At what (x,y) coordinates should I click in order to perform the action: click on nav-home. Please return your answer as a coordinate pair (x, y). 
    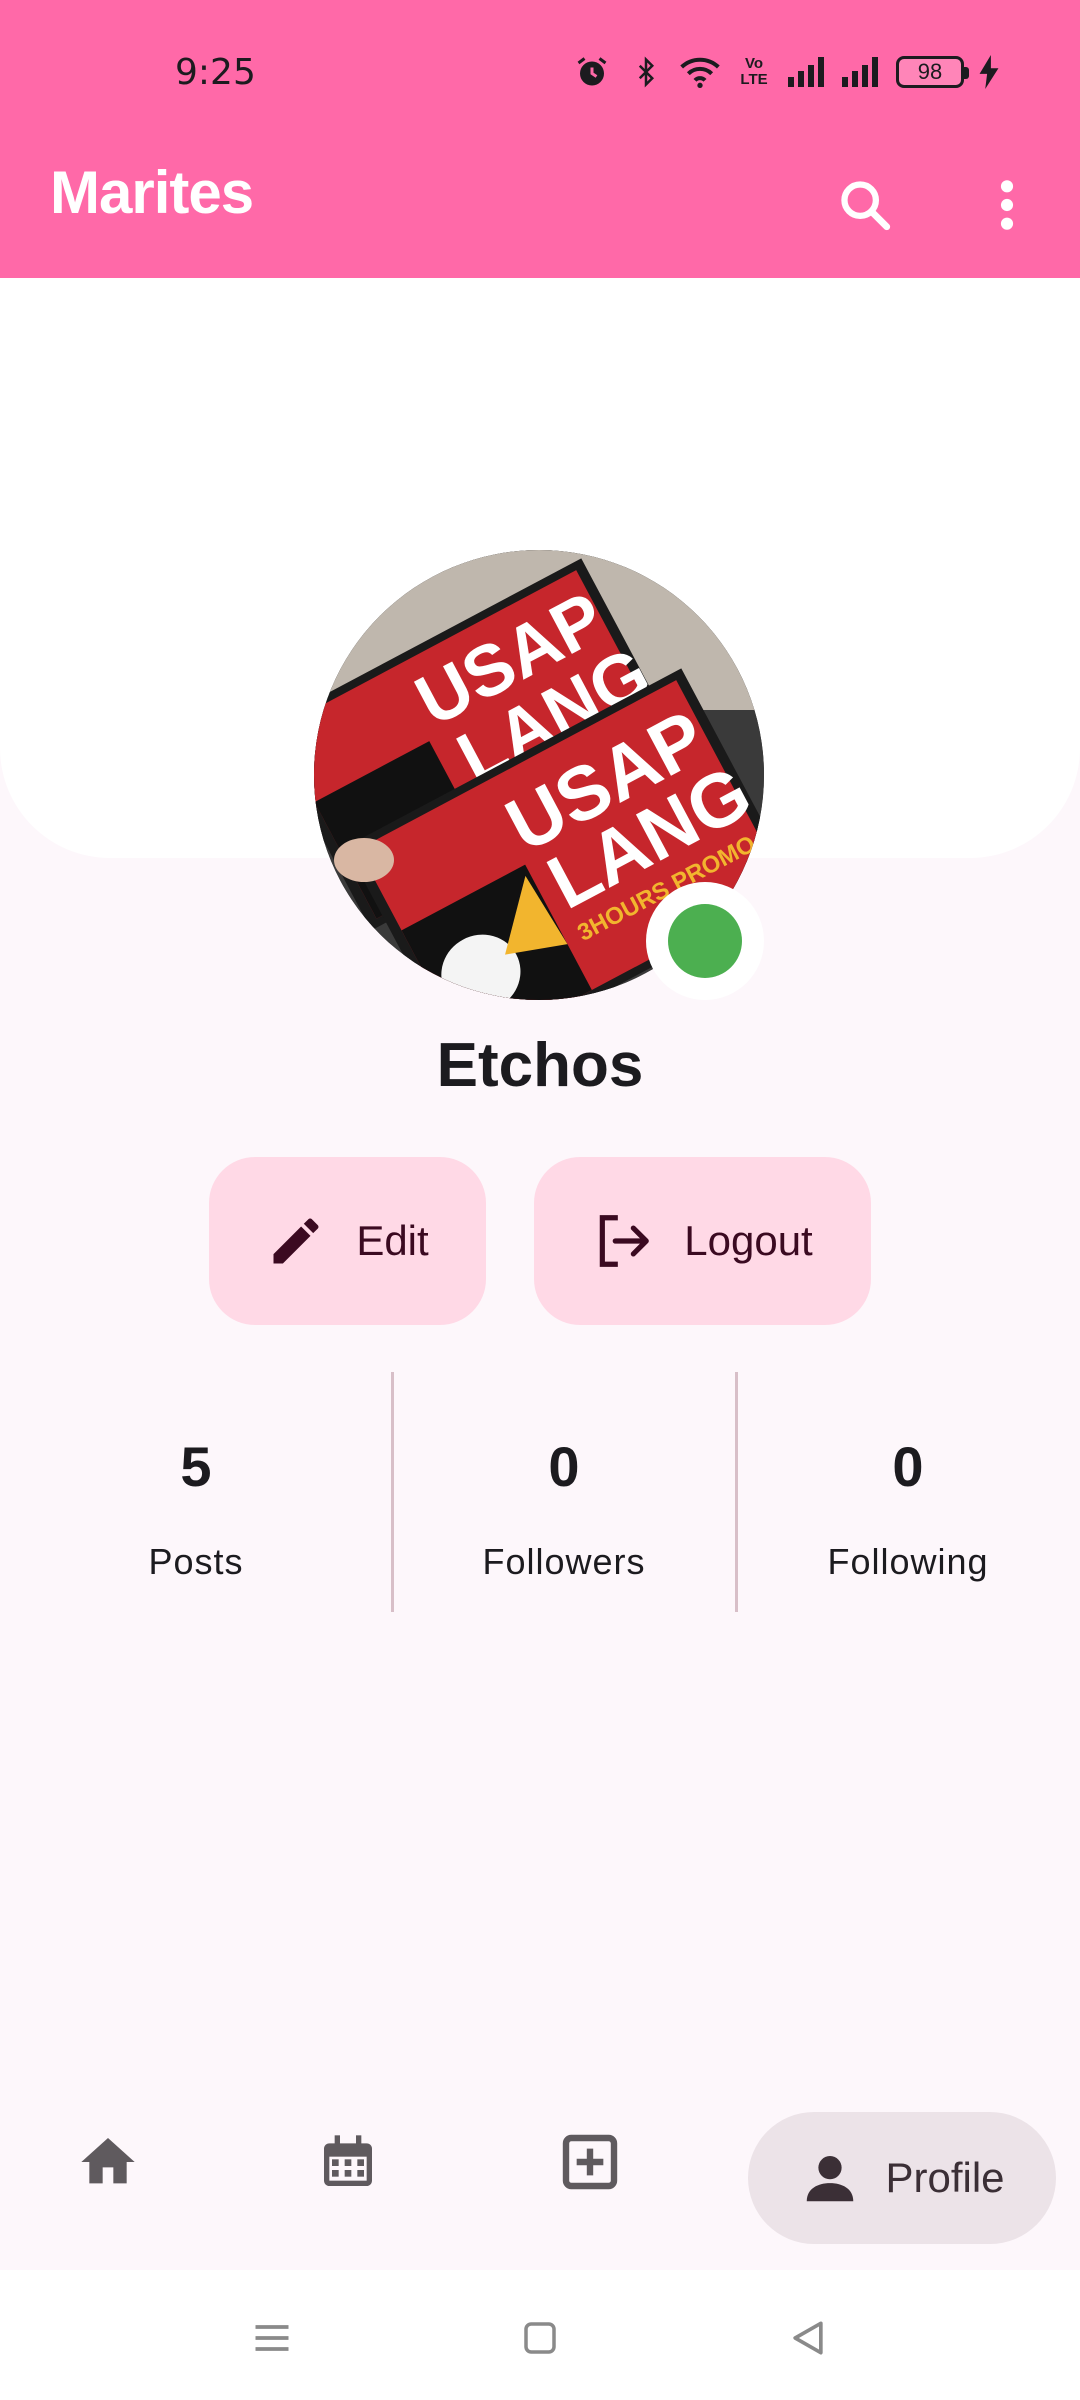
    Looking at the image, I should click on (108, 2162).